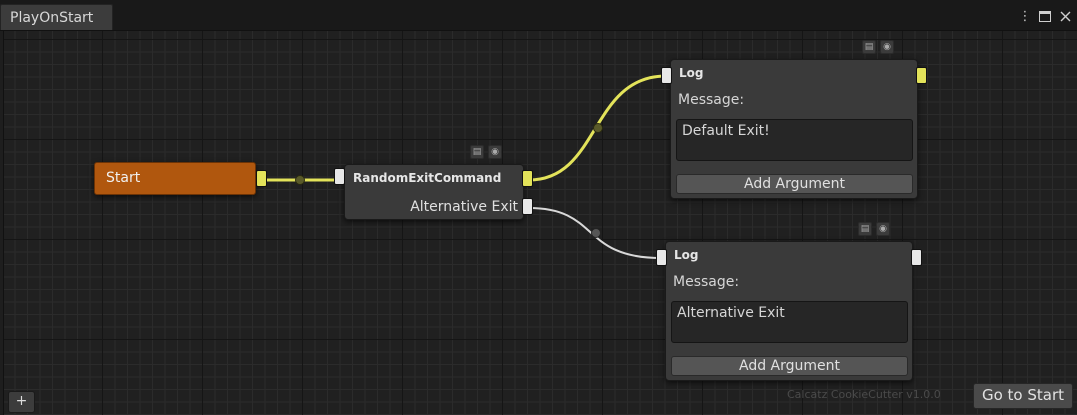  Describe the element at coordinates (175, 178) in the screenshot. I see `start-node: Start` at that location.